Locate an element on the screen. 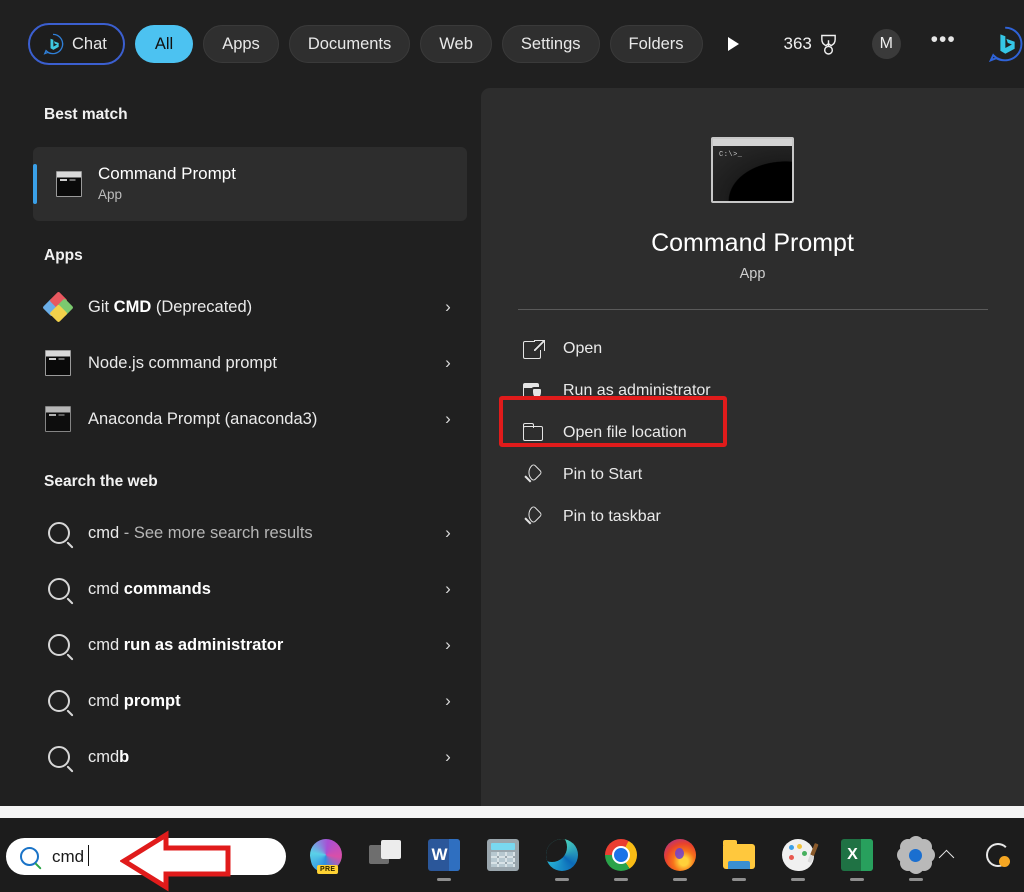 The height and width of the screenshot is (892, 1024). section-heading-apps: Apps is located at coordinates (63, 255).